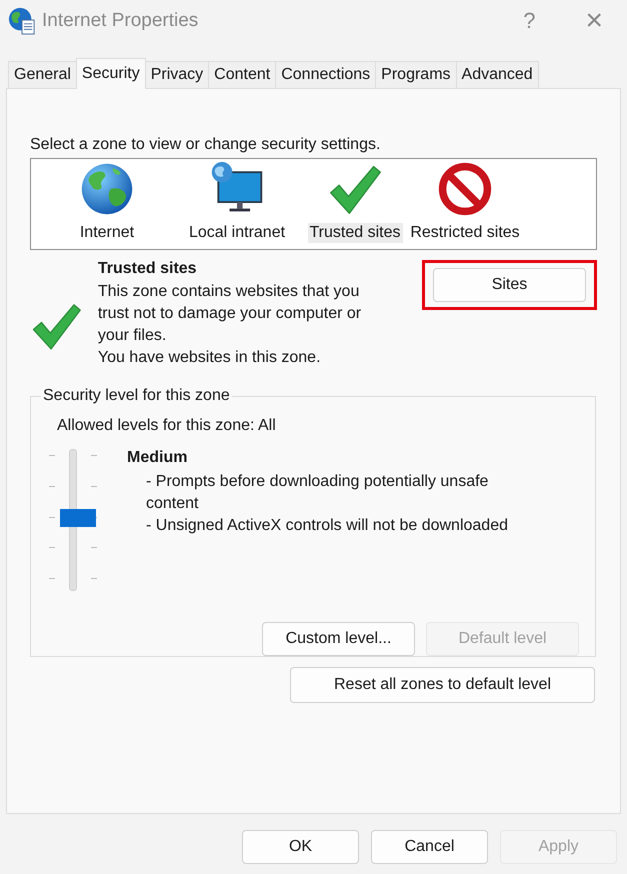 The image size is (627, 874). Describe the element at coordinates (136, 396) in the screenshot. I see `group-legend: Security level for this zone` at that location.